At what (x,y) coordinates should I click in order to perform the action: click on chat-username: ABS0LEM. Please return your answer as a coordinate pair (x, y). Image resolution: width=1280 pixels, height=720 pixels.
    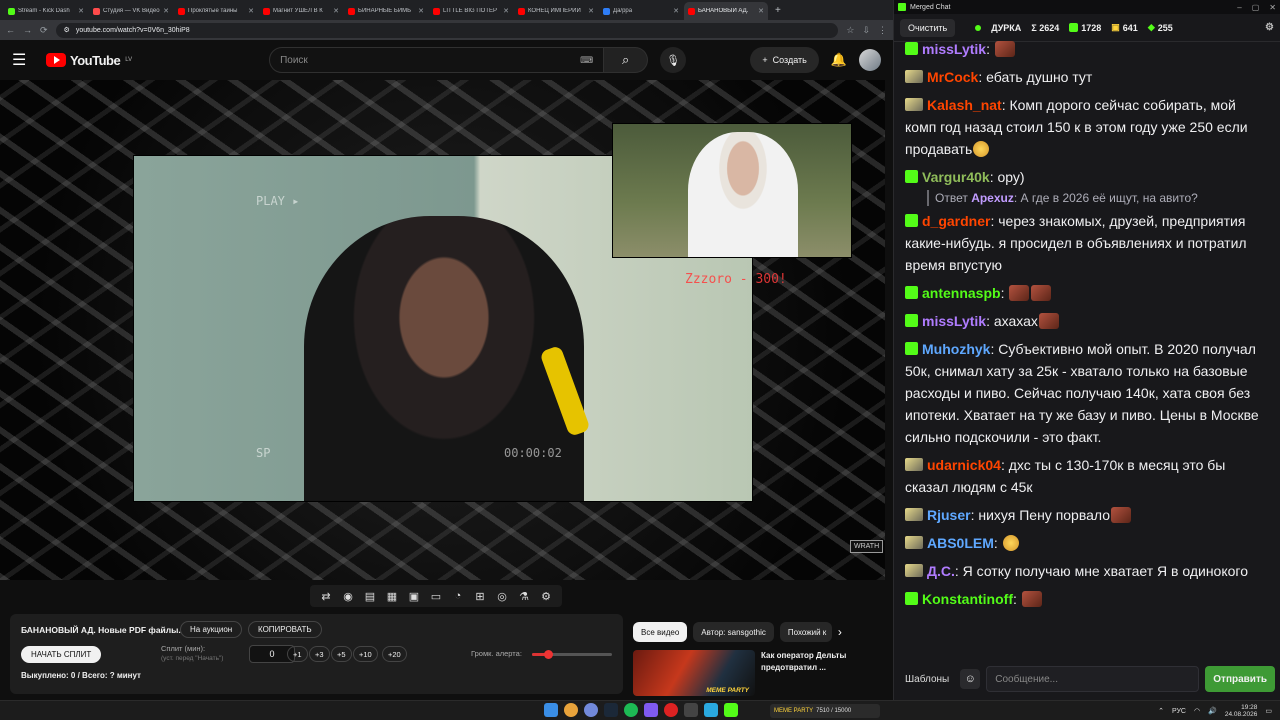
    Looking at the image, I should click on (960, 543).